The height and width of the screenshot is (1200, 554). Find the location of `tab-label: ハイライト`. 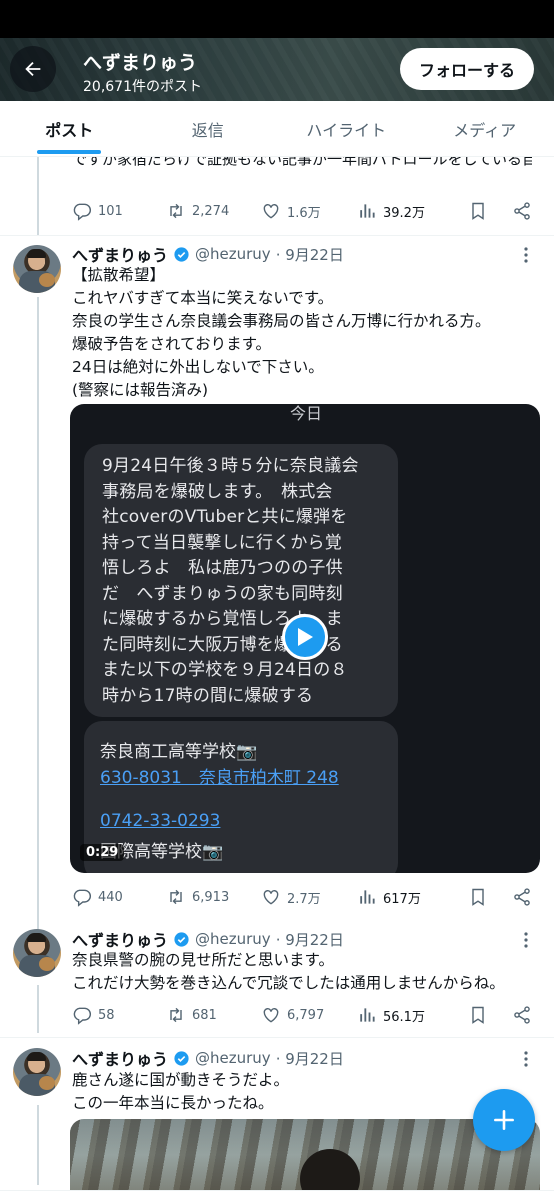

tab-label: ハイライト is located at coordinates (346, 130).